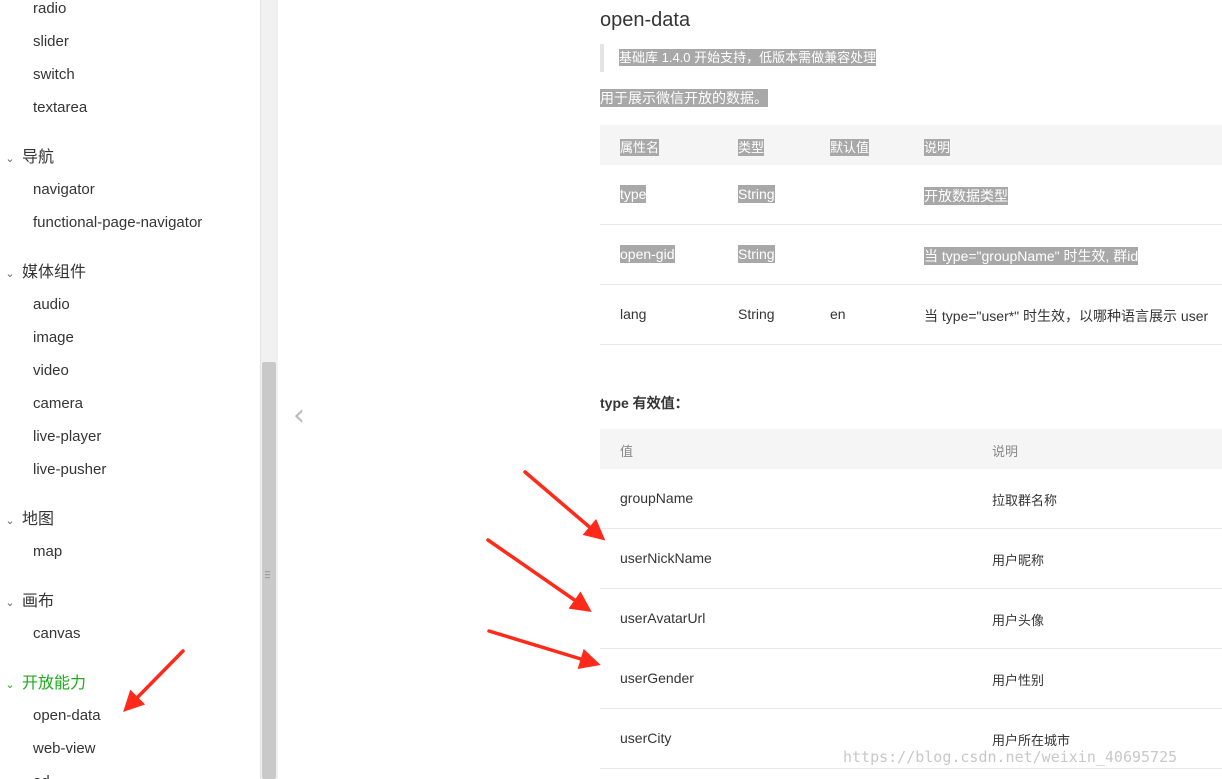 The image size is (1222, 779). Describe the element at coordinates (657, 678) in the screenshot. I see `table-cell: userGender` at that location.